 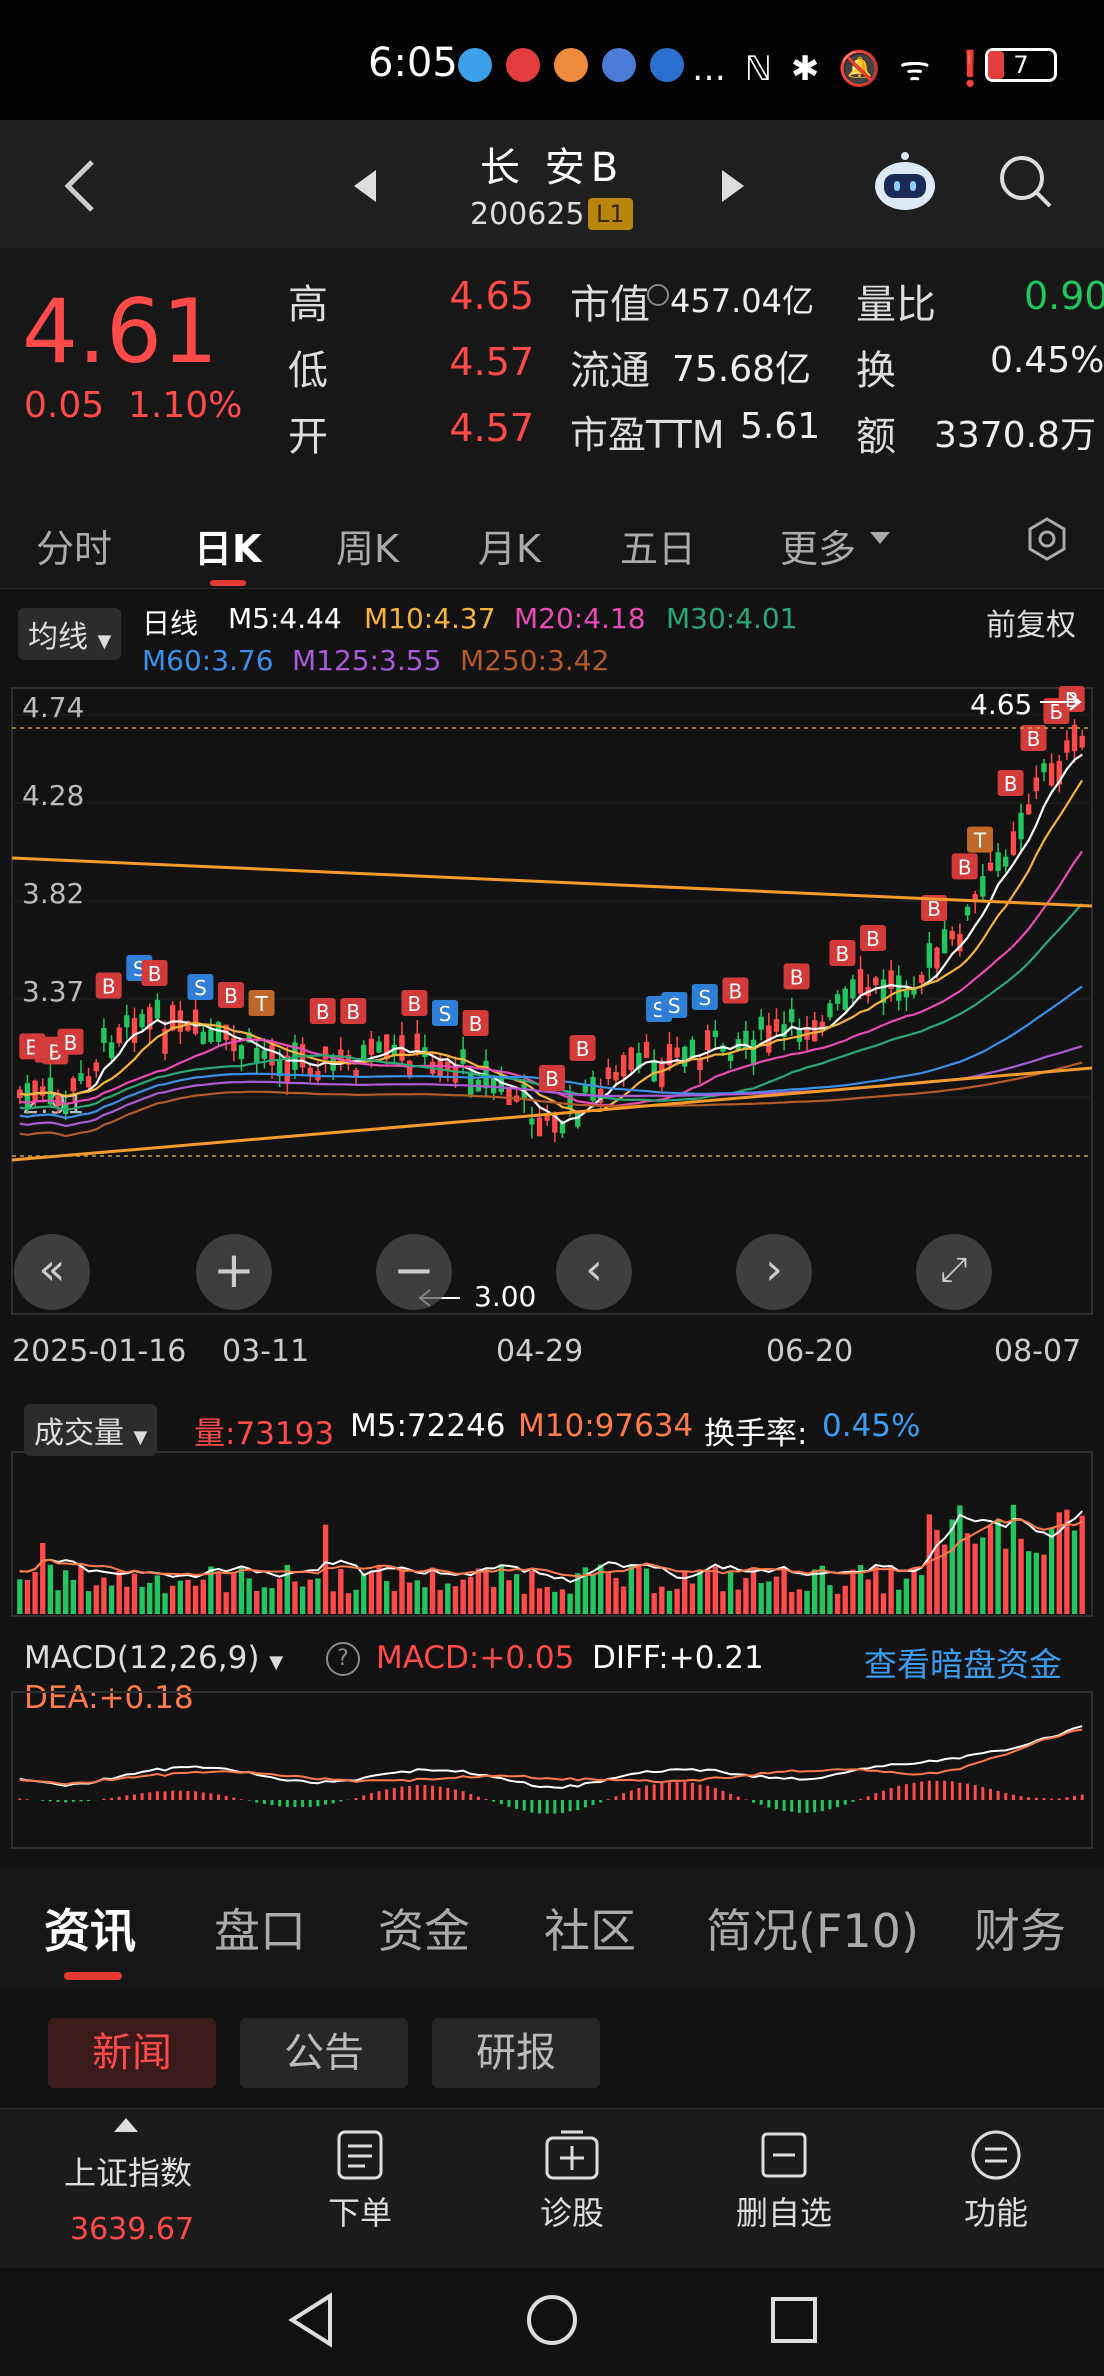 What do you see at coordinates (658, 545) in the screenshot?
I see `tab-five-day: 五日` at bounding box center [658, 545].